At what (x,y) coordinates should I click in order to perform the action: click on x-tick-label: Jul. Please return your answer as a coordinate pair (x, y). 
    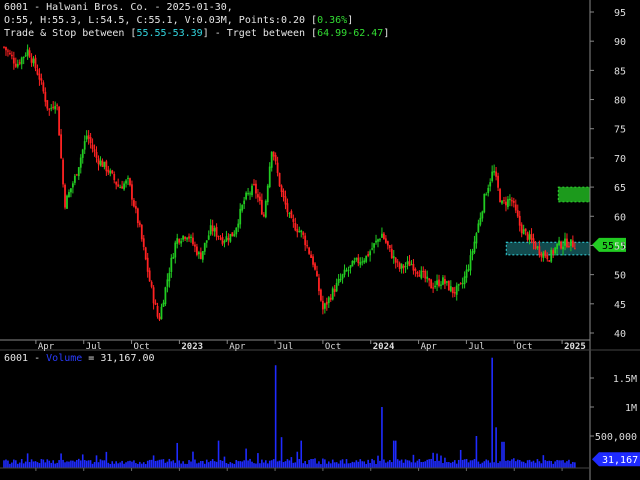
    Looking at the image, I should click on (285, 347).